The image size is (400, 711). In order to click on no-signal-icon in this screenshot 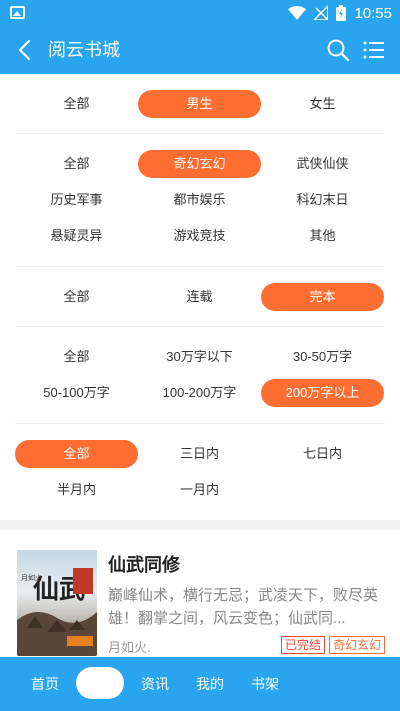, I will do `click(321, 13)`.